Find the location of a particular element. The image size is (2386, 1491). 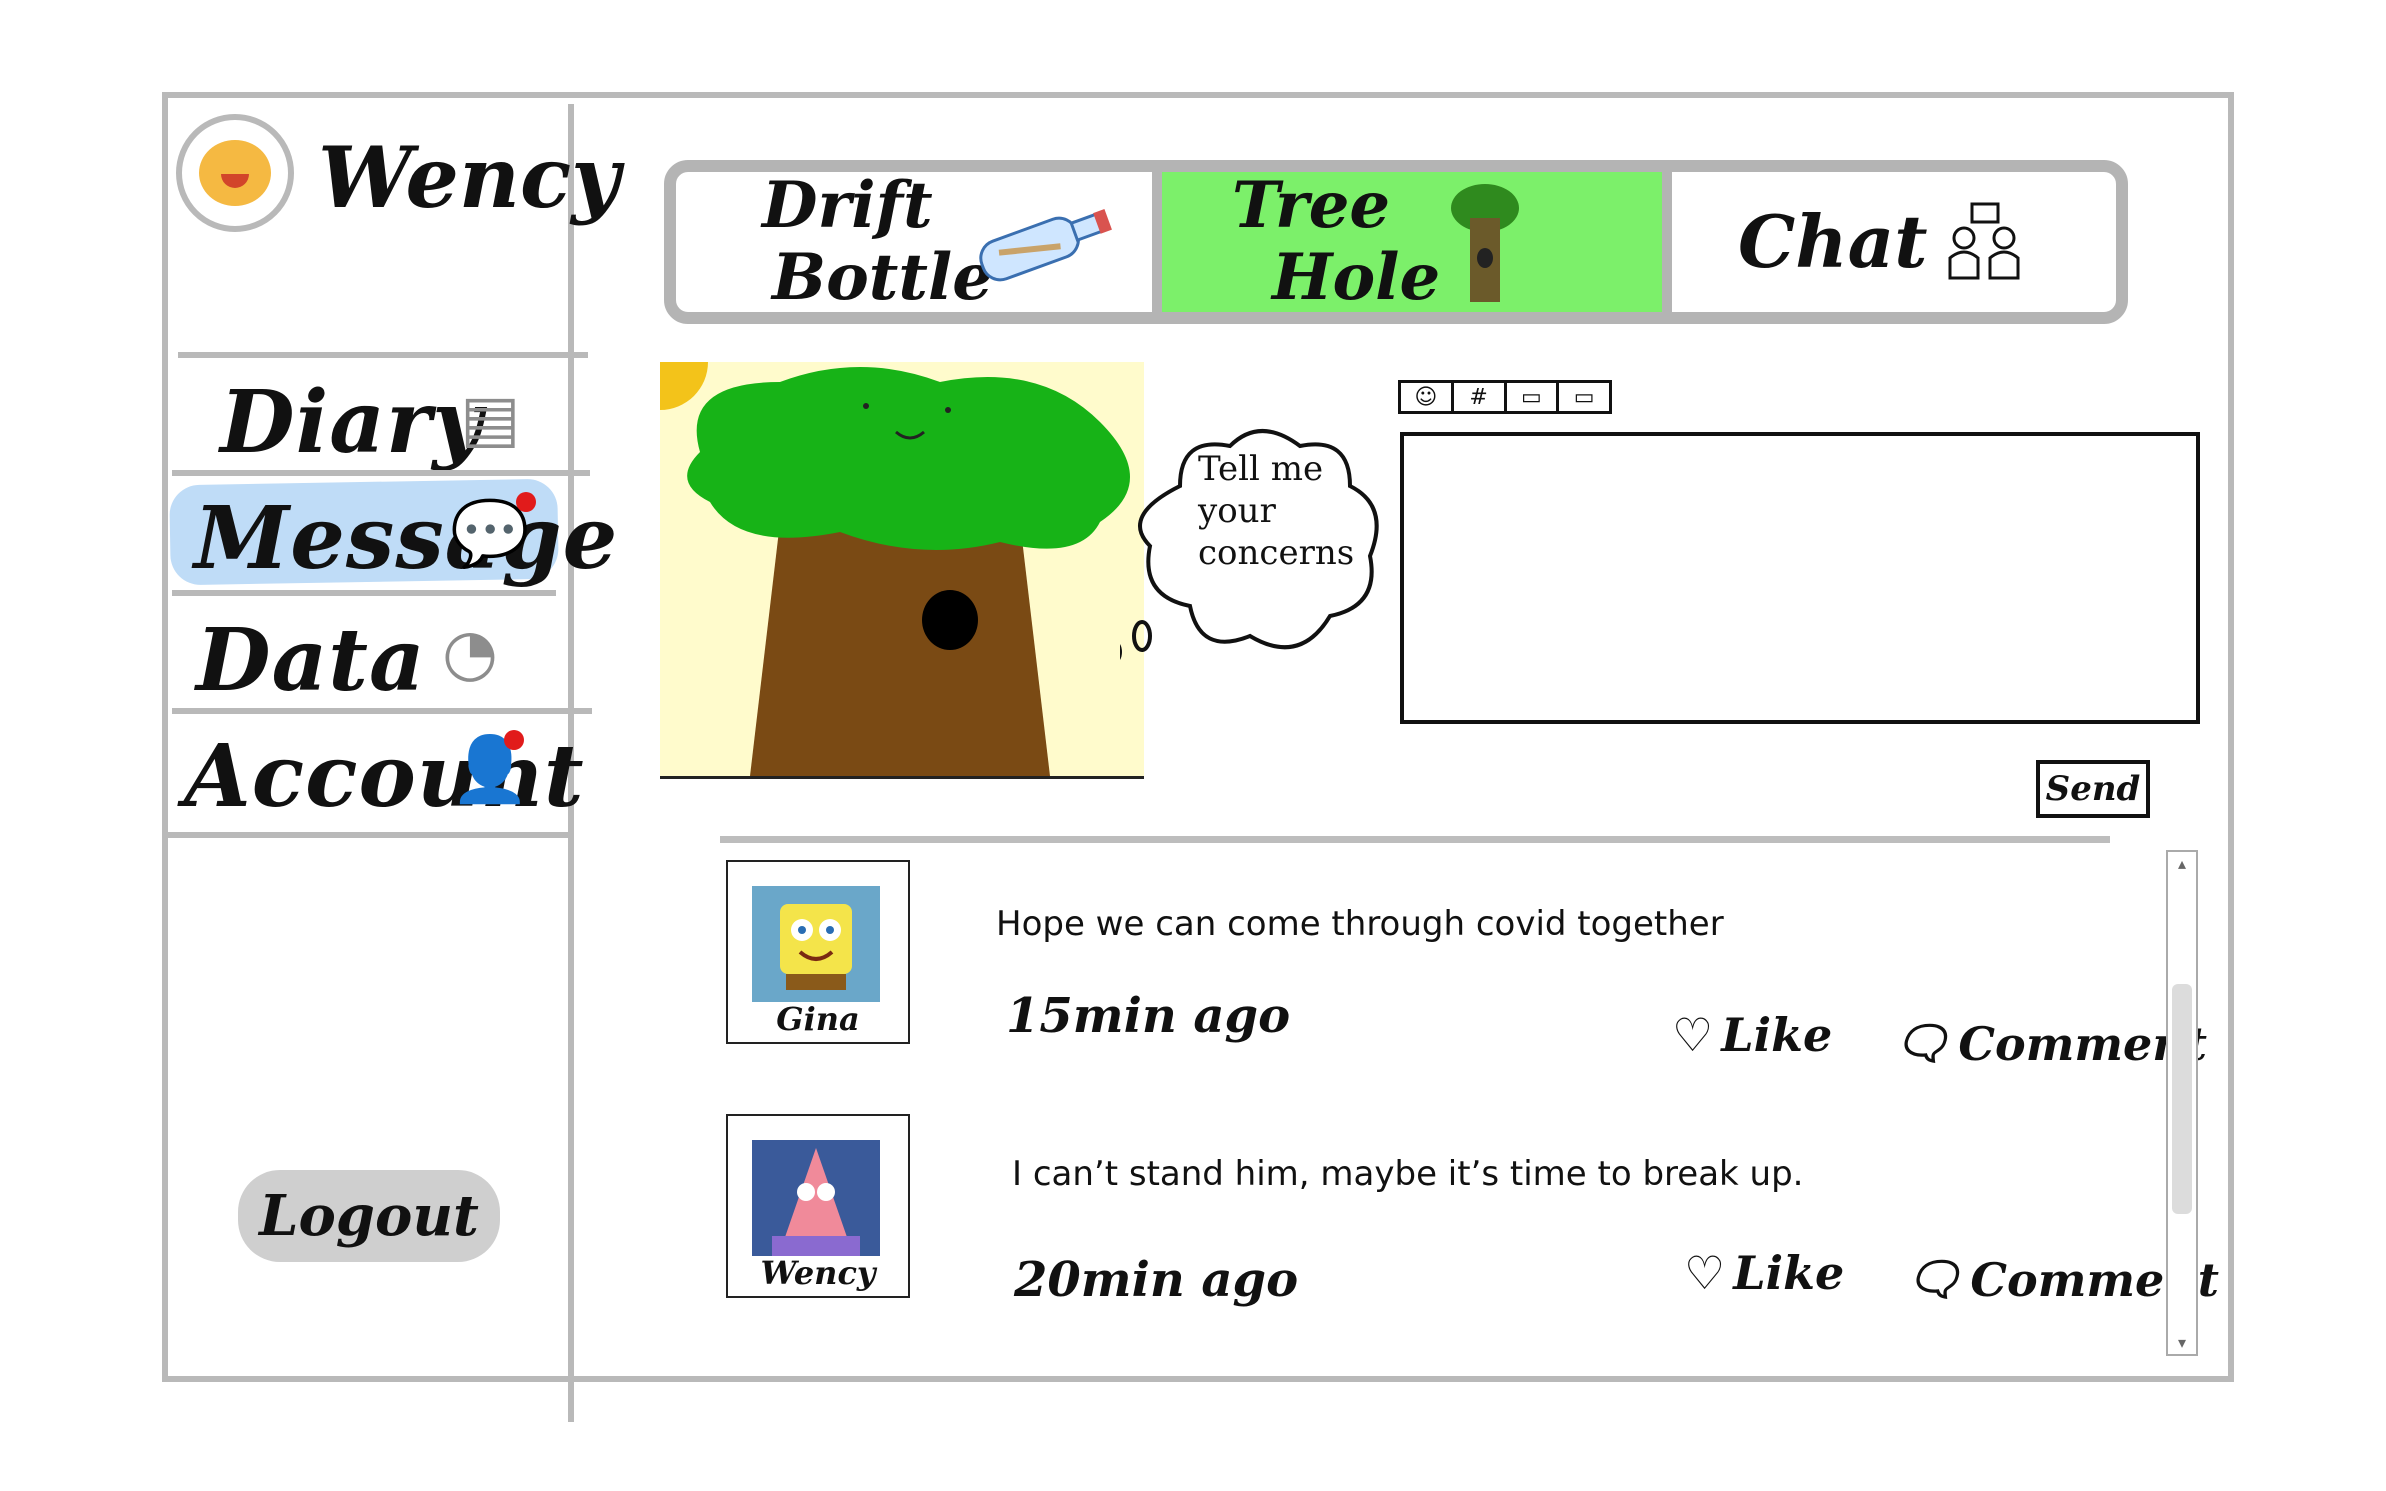

post-avatar-card: Gina is located at coordinates (818, 952).